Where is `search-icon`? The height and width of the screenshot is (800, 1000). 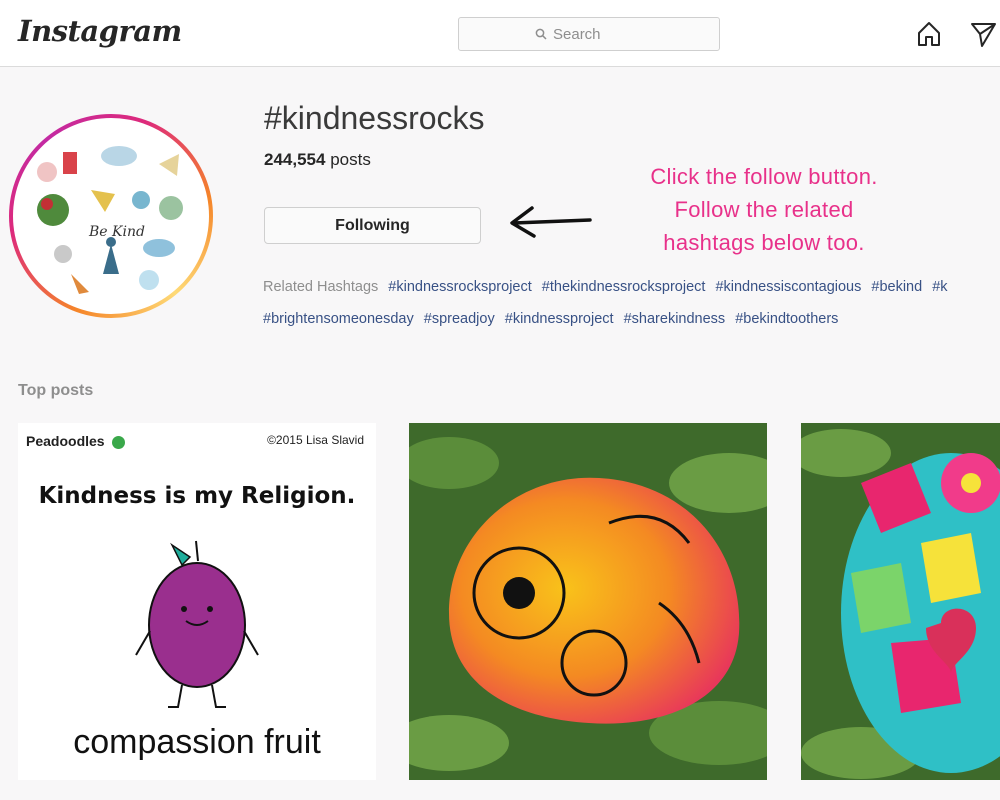
search-icon is located at coordinates (541, 34).